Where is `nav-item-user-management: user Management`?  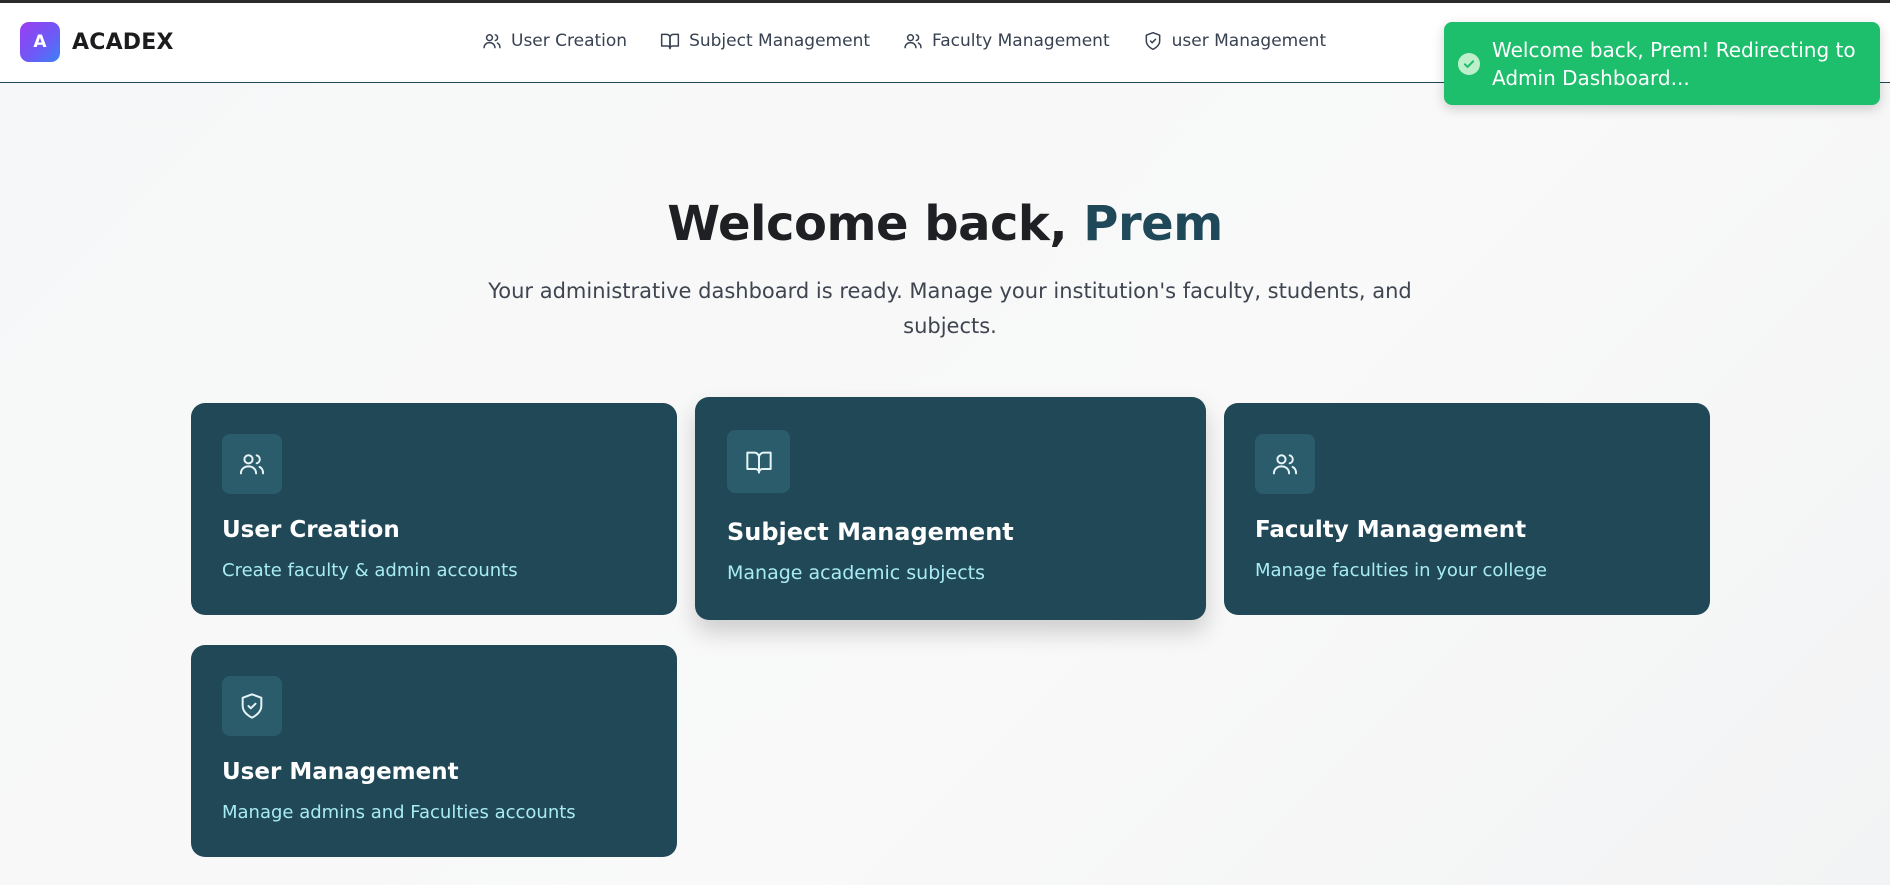 nav-item-user-management: user Management is located at coordinates (1234, 41).